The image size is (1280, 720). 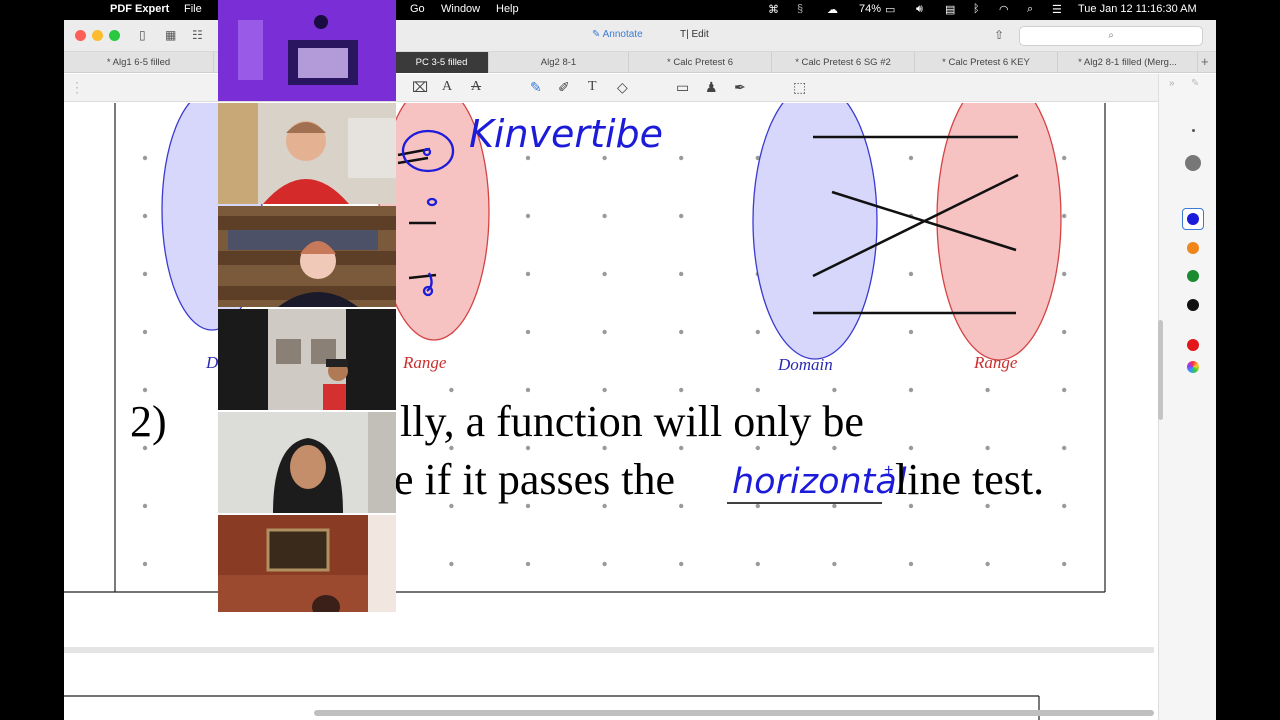 What do you see at coordinates (1160, 370) in the screenshot?
I see `vertical-scrollbar` at bounding box center [1160, 370].